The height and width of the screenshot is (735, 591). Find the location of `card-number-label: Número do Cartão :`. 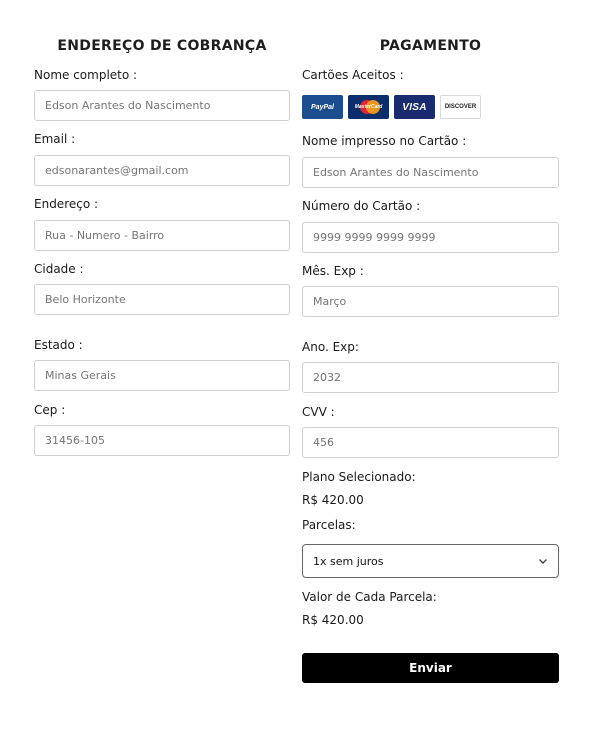

card-number-label: Número do Cartão : is located at coordinates (361, 206).